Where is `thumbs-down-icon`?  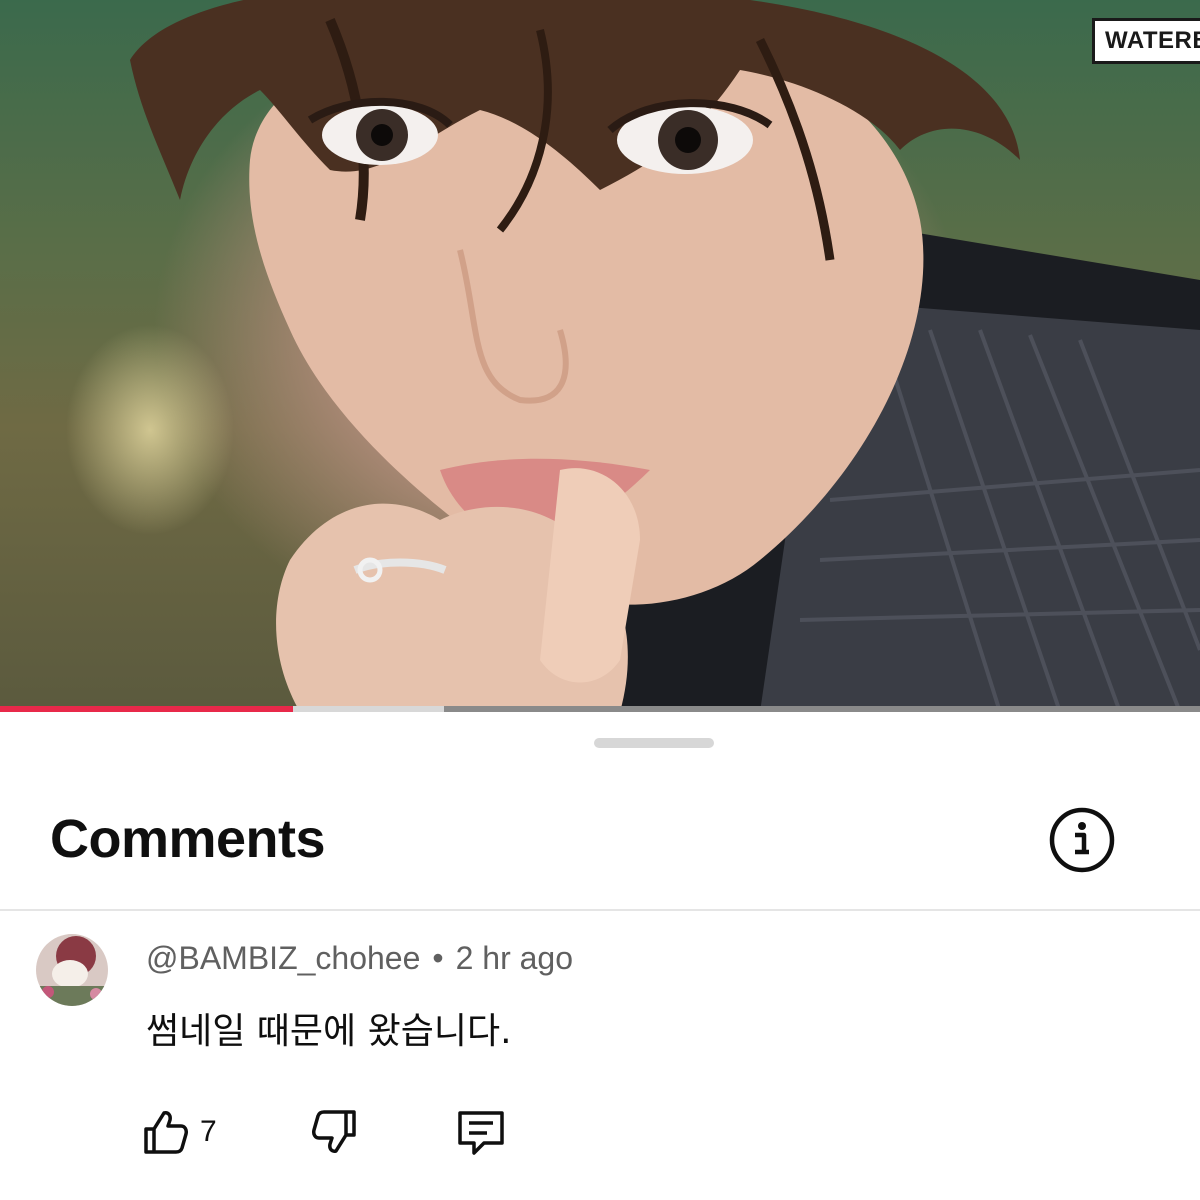
thumbs-down-icon is located at coordinates (334, 1131).